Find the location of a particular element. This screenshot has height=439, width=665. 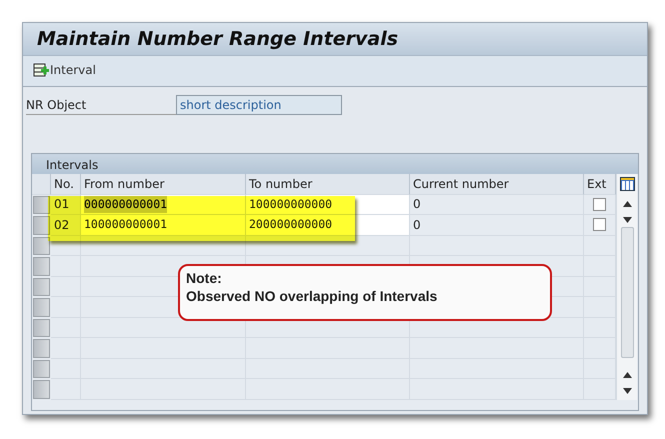

scrollbar-thumb is located at coordinates (627, 292).